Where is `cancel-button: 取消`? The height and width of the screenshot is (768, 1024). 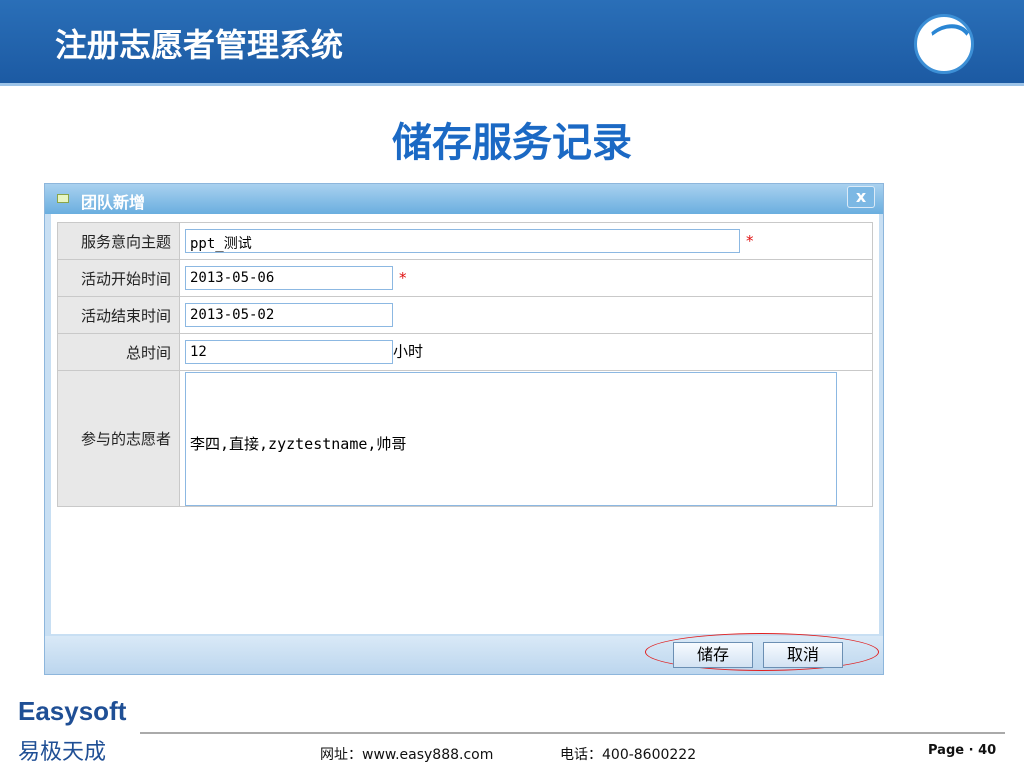
cancel-button: 取消 is located at coordinates (803, 655).